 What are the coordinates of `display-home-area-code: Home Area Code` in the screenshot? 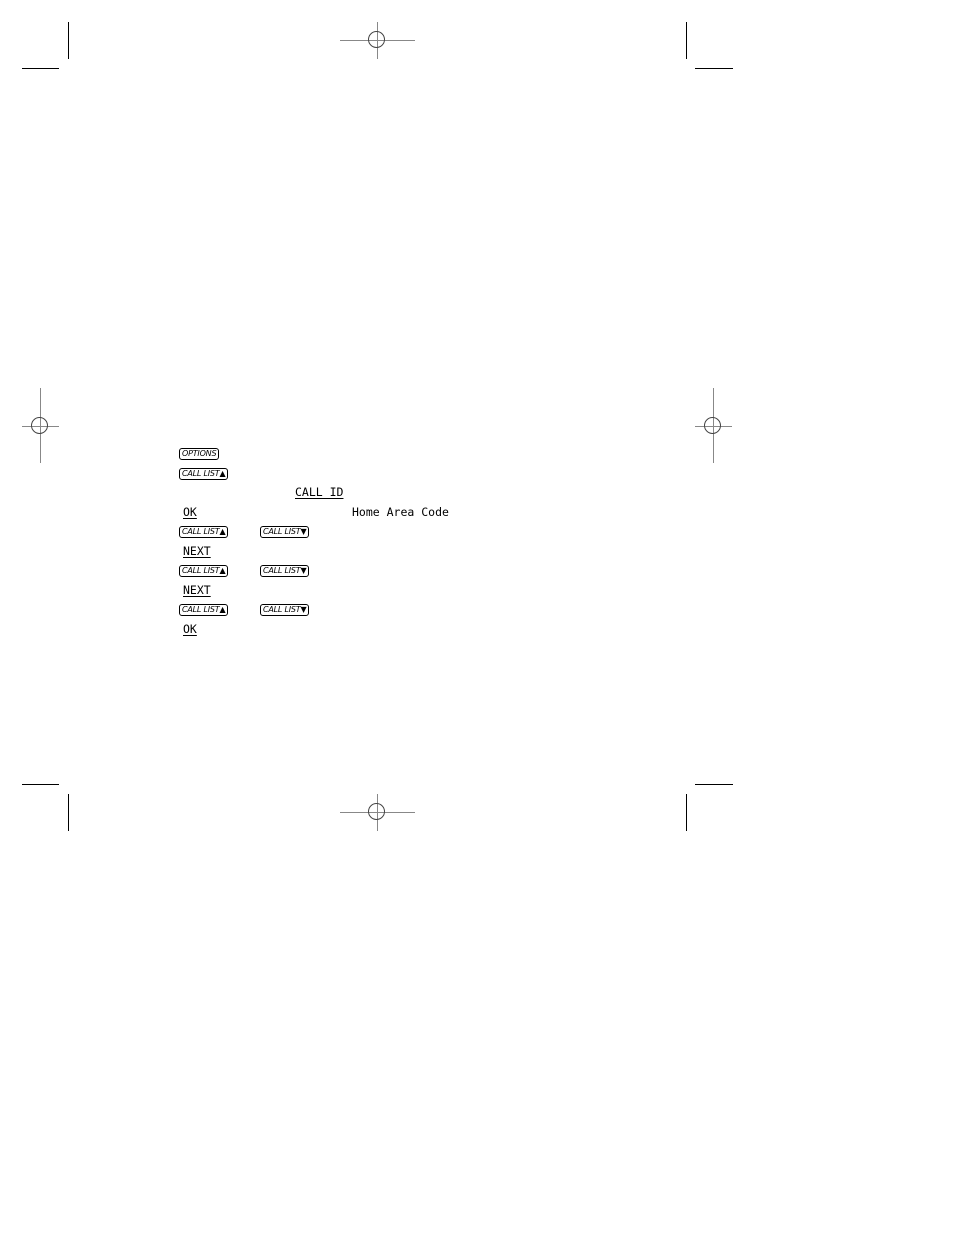 It's located at (400, 512).